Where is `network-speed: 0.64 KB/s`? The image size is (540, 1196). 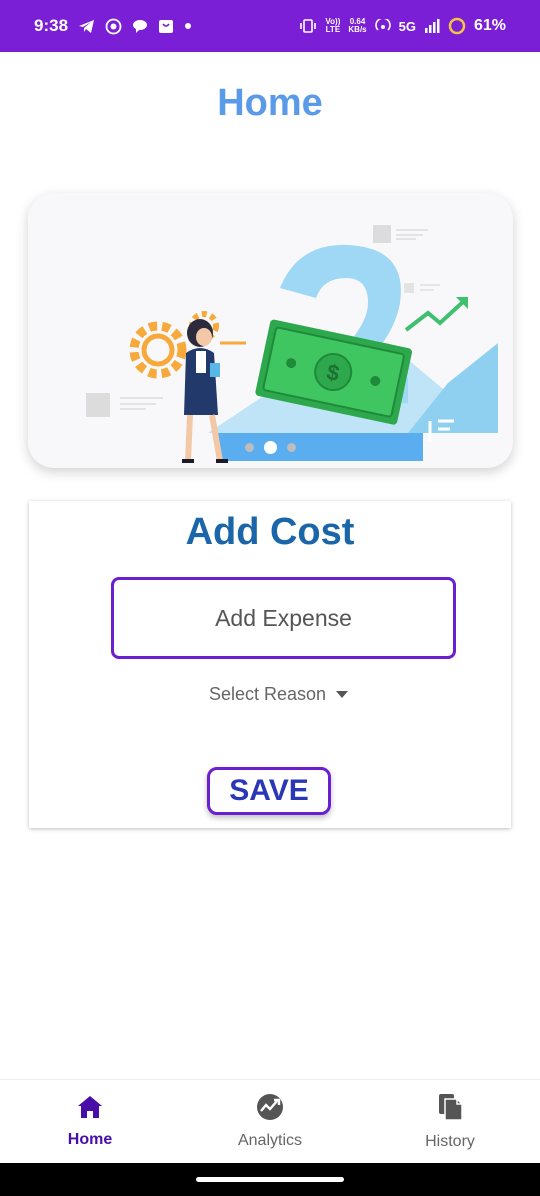 network-speed: 0.64 KB/s is located at coordinates (357, 26).